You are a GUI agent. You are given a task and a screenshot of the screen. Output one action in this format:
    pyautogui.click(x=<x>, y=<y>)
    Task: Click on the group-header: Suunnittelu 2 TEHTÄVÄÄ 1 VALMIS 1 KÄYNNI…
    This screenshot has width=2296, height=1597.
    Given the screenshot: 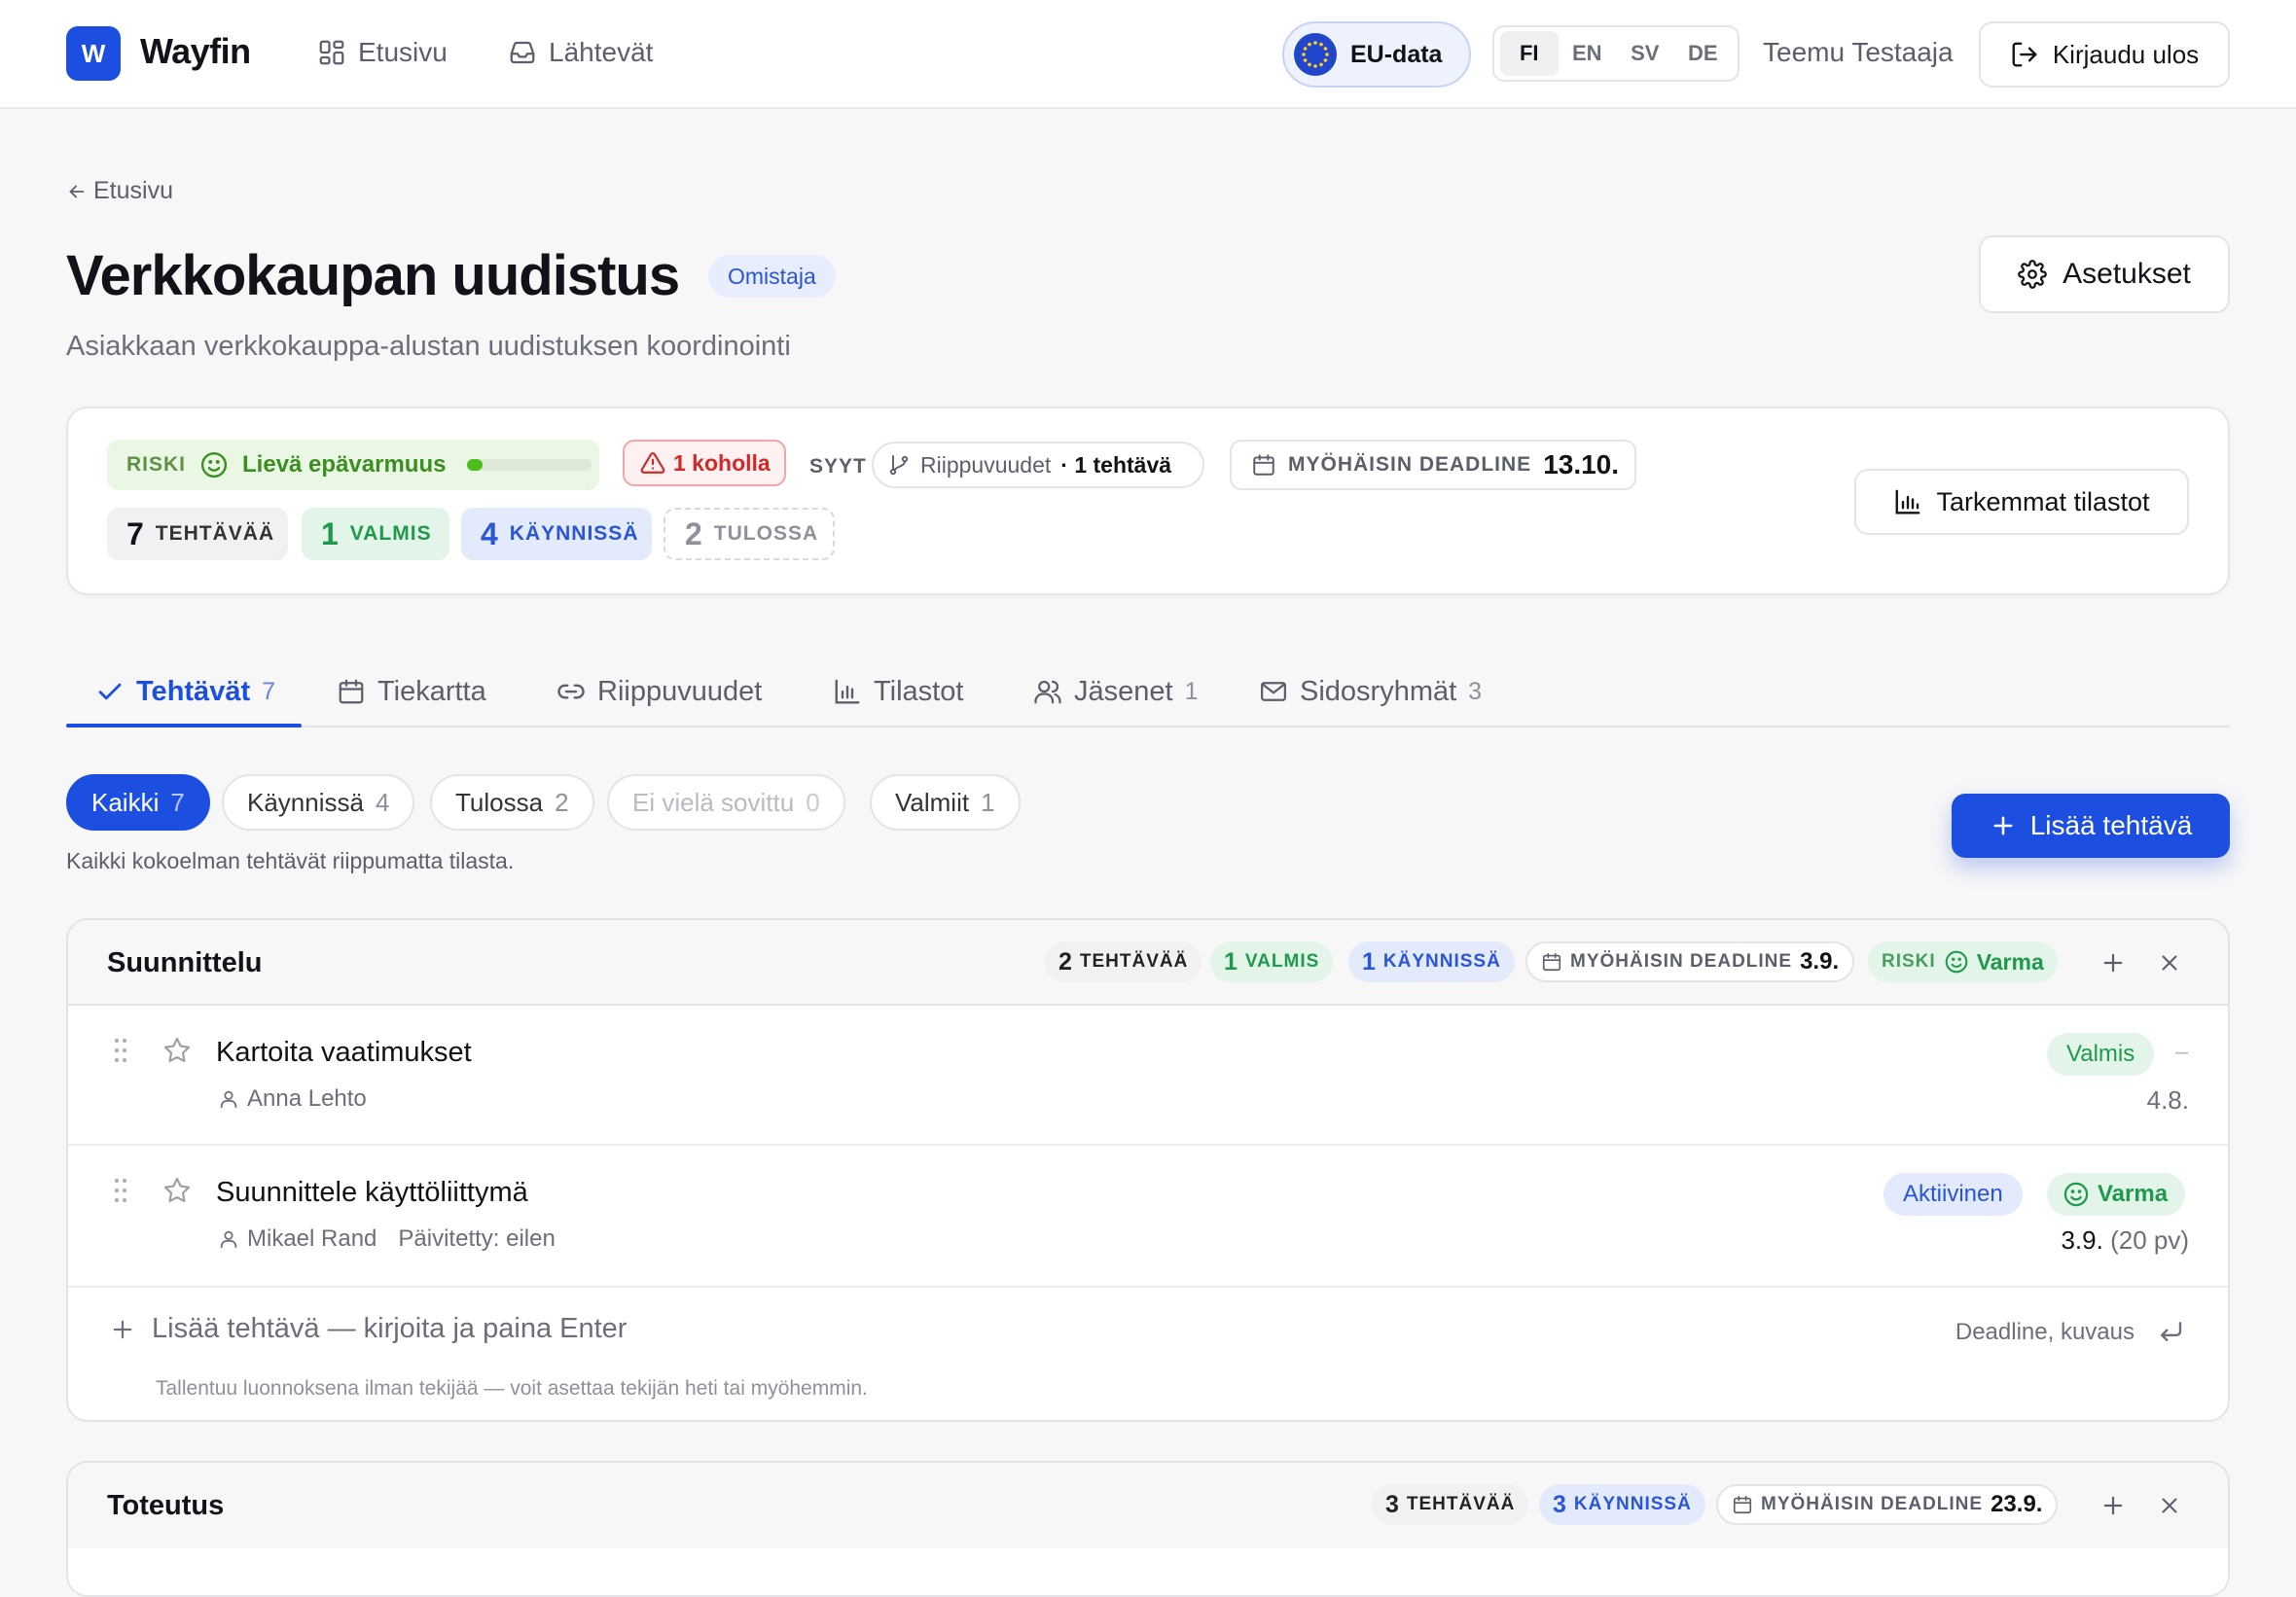 What is the action you would take?
    pyautogui.click(x=1148, y=963)
    